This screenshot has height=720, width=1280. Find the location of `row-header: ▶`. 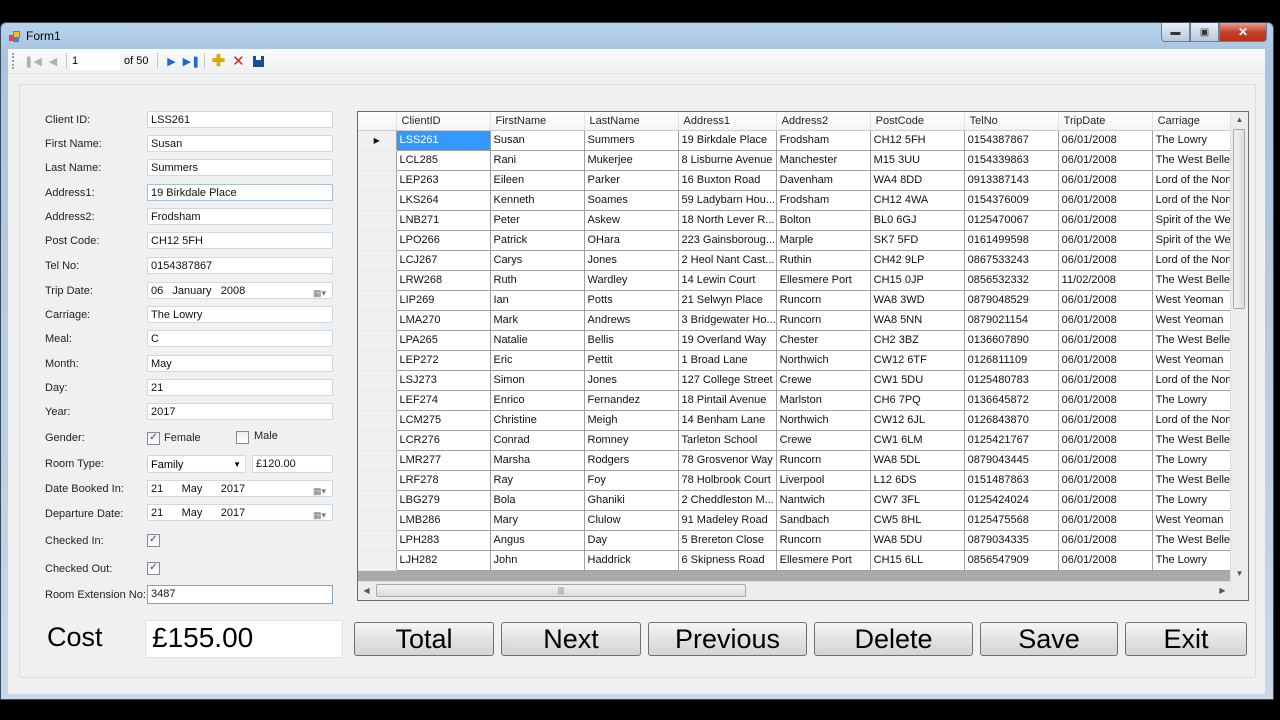

row-header: ▶ is located at coordinates (377, 140).